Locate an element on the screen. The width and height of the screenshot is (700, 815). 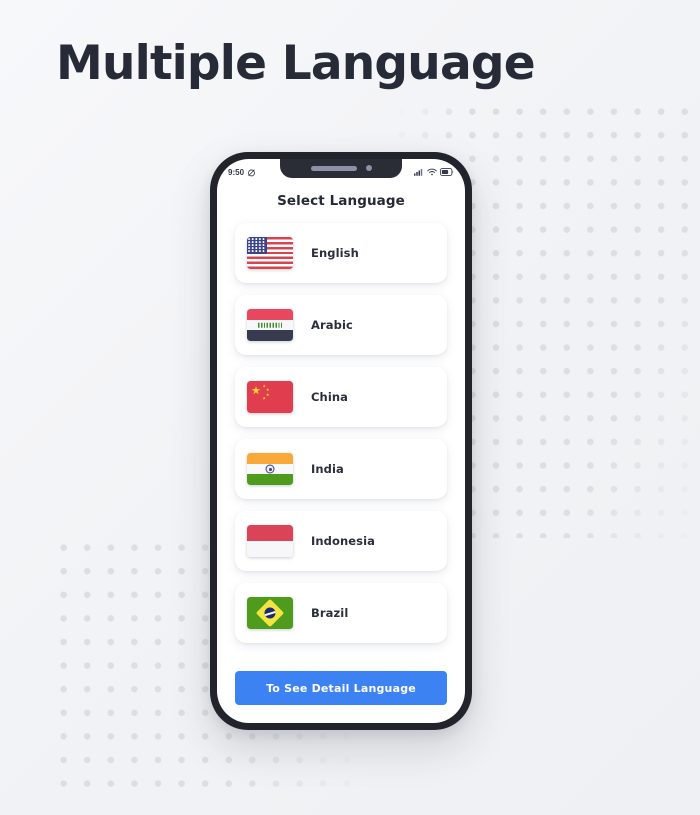
signal-bars-icon is located at coordinates (418, 172).